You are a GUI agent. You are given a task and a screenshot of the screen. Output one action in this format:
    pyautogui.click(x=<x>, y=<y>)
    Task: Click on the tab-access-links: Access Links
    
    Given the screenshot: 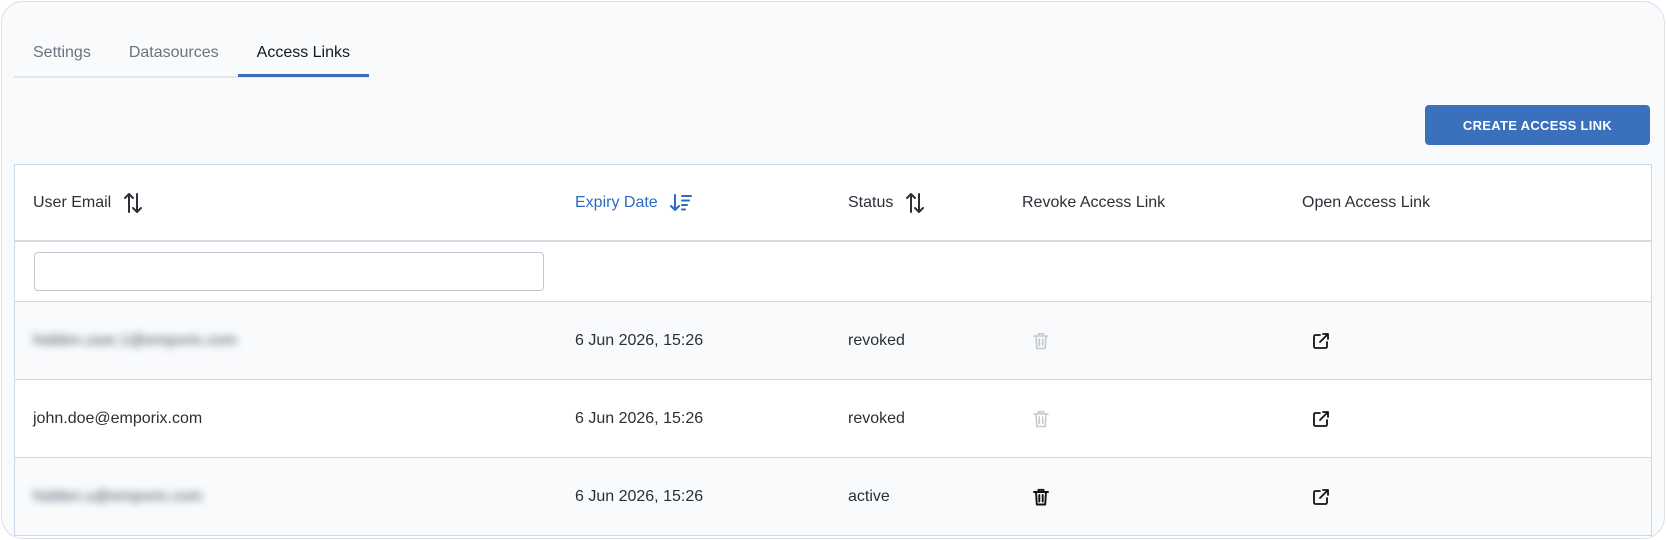 What is the action you would take?
    pyautogui.click(x=303, y=59)
    